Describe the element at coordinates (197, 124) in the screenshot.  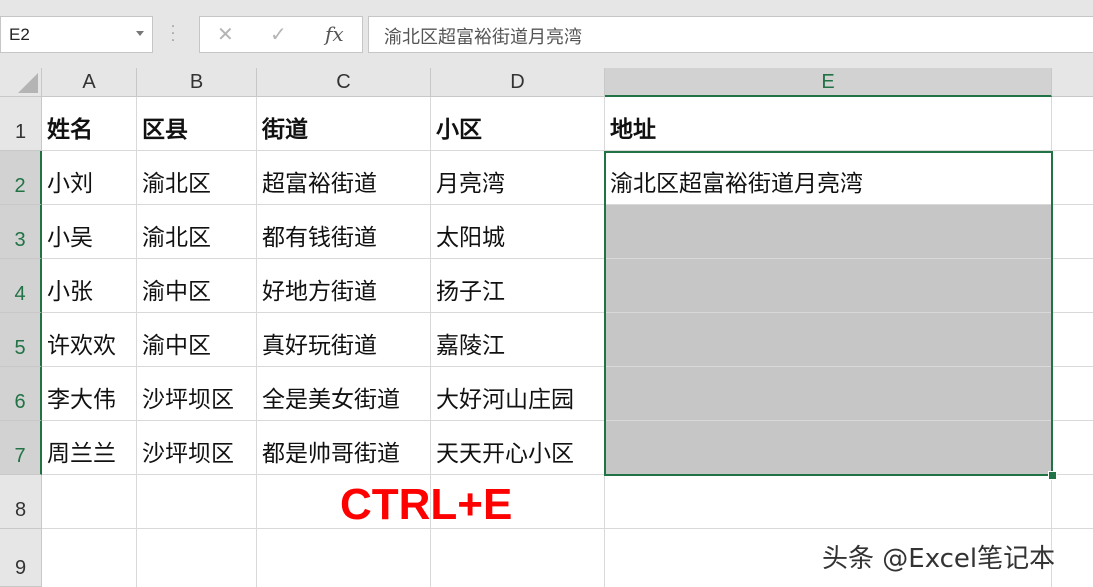
I see `cell-b1: 区县` at that location.